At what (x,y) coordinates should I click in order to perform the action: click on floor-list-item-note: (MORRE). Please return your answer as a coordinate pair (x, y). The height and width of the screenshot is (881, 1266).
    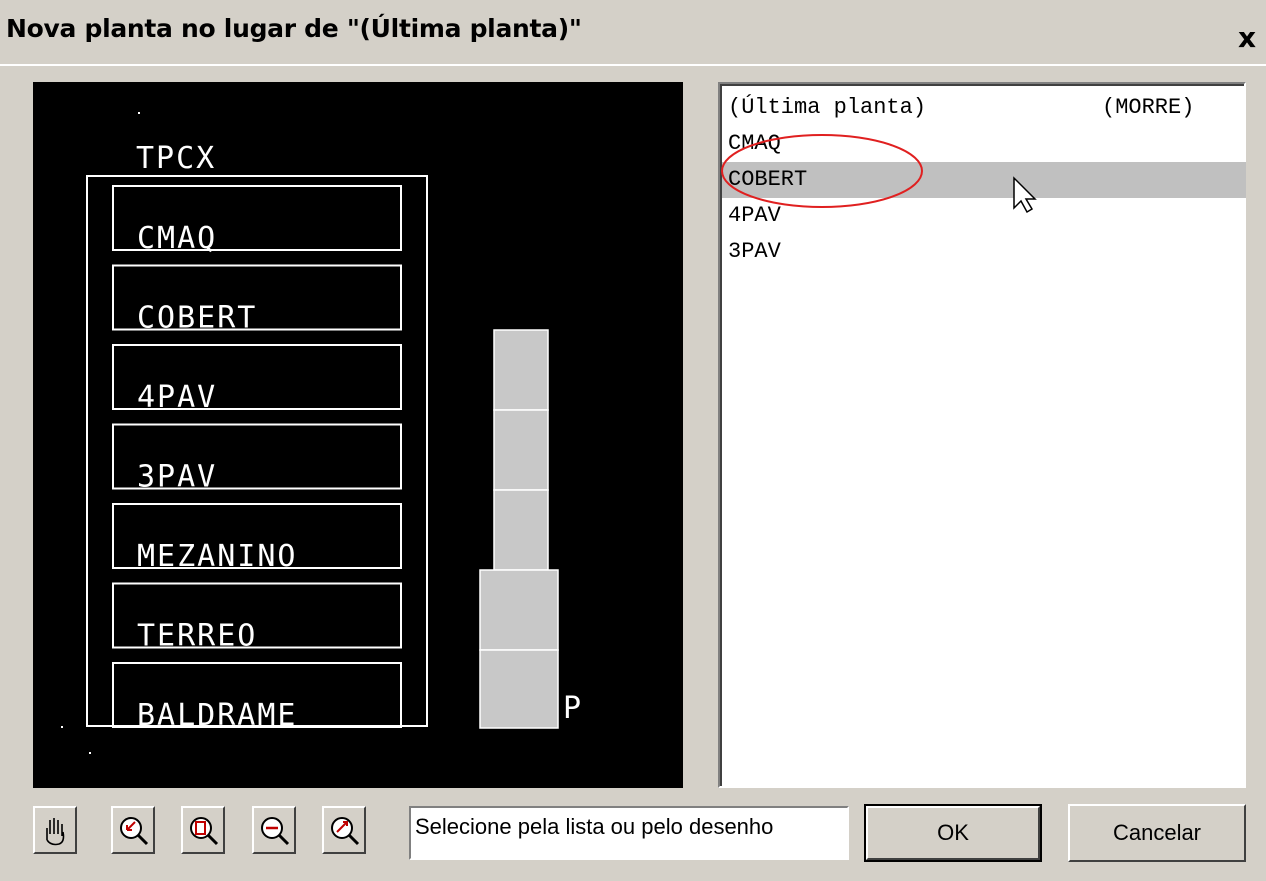
    Looking at the image, I should click on (1148, 107).